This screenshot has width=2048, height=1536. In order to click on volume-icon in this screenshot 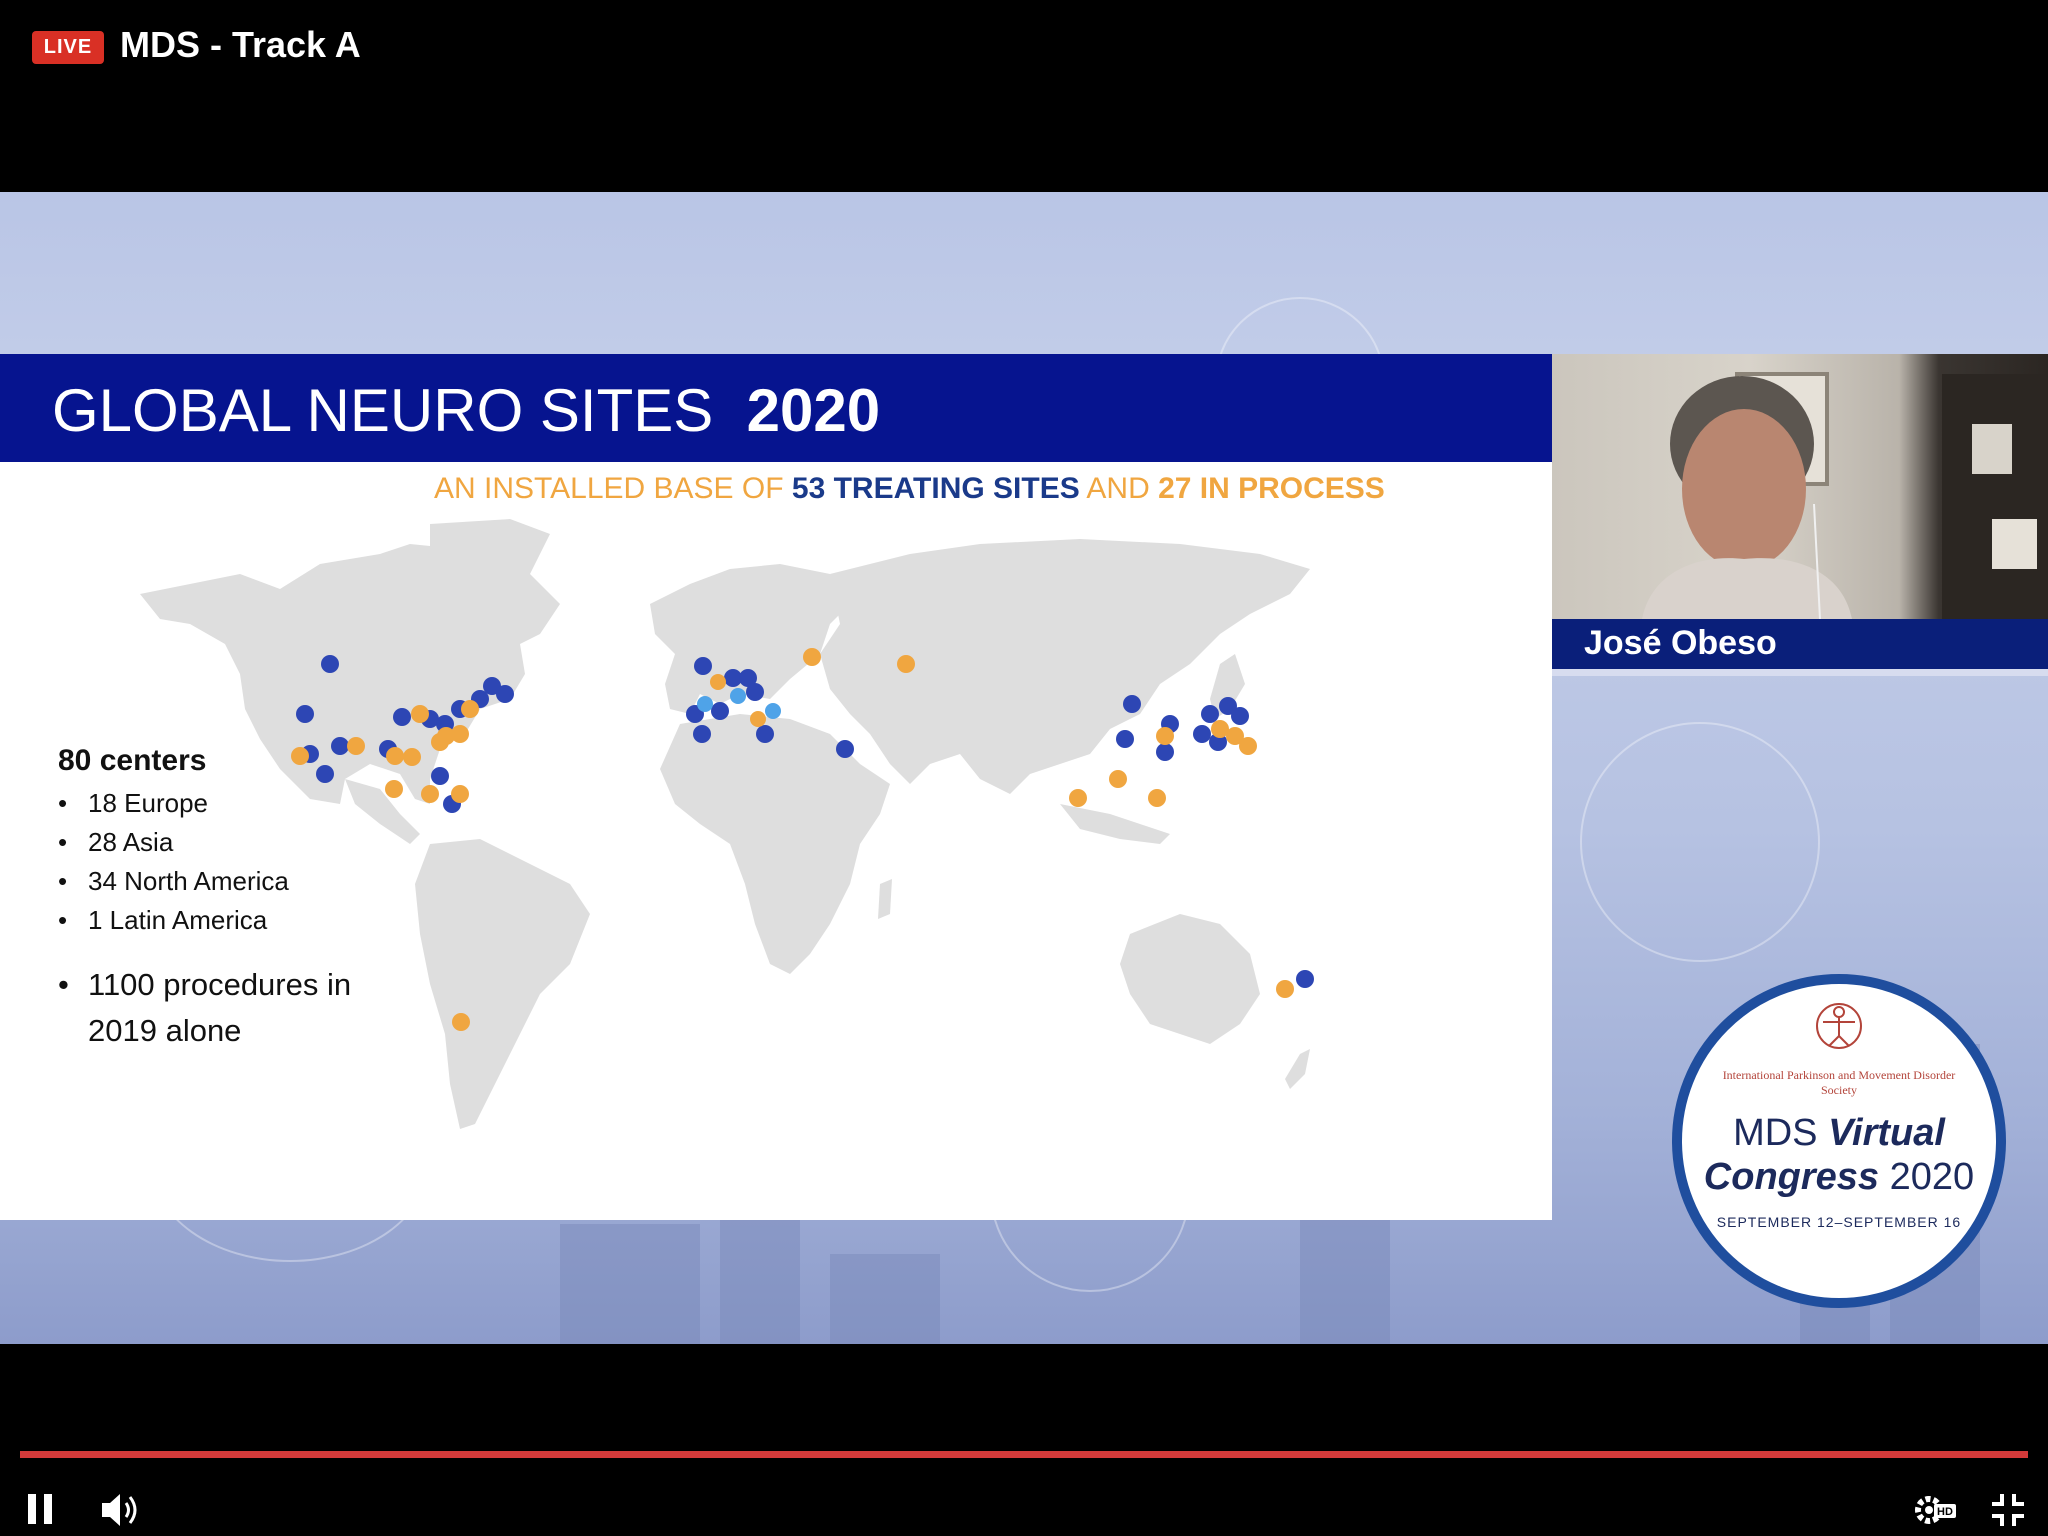, I will do `click(122, 1510)`.